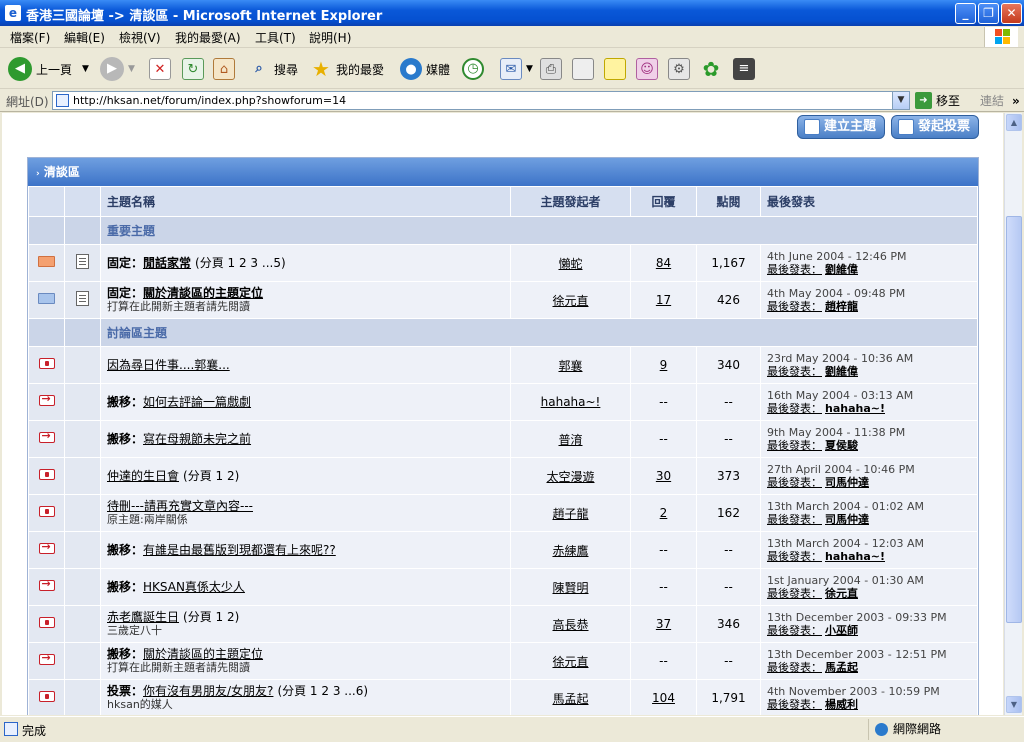 The image size is (1024, 742). I want to click on stop-button: ✕, so click(160, 69).